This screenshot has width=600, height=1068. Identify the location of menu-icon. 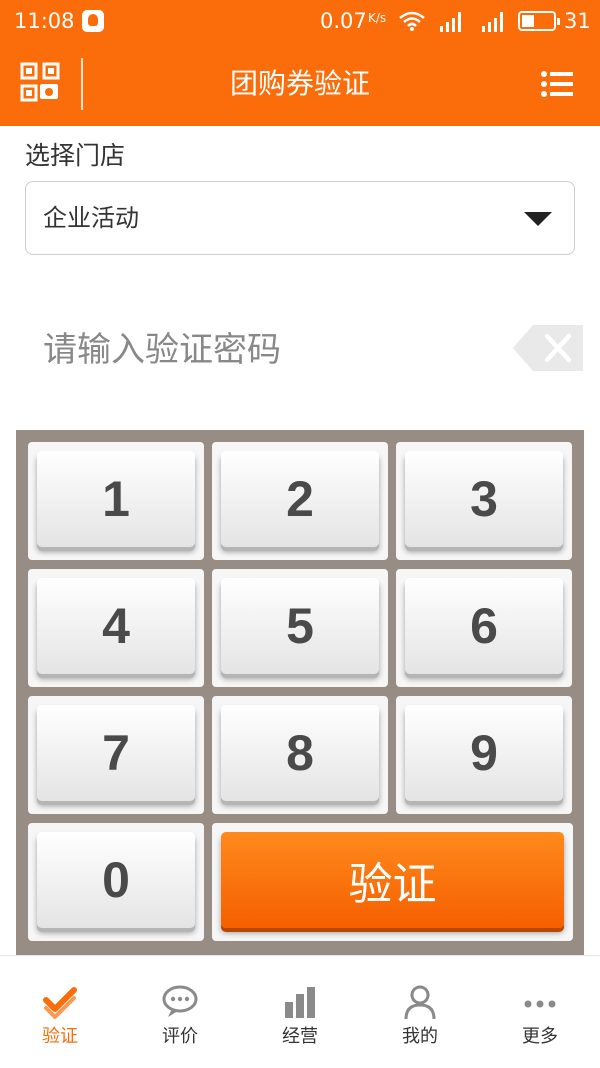
(557, 84).